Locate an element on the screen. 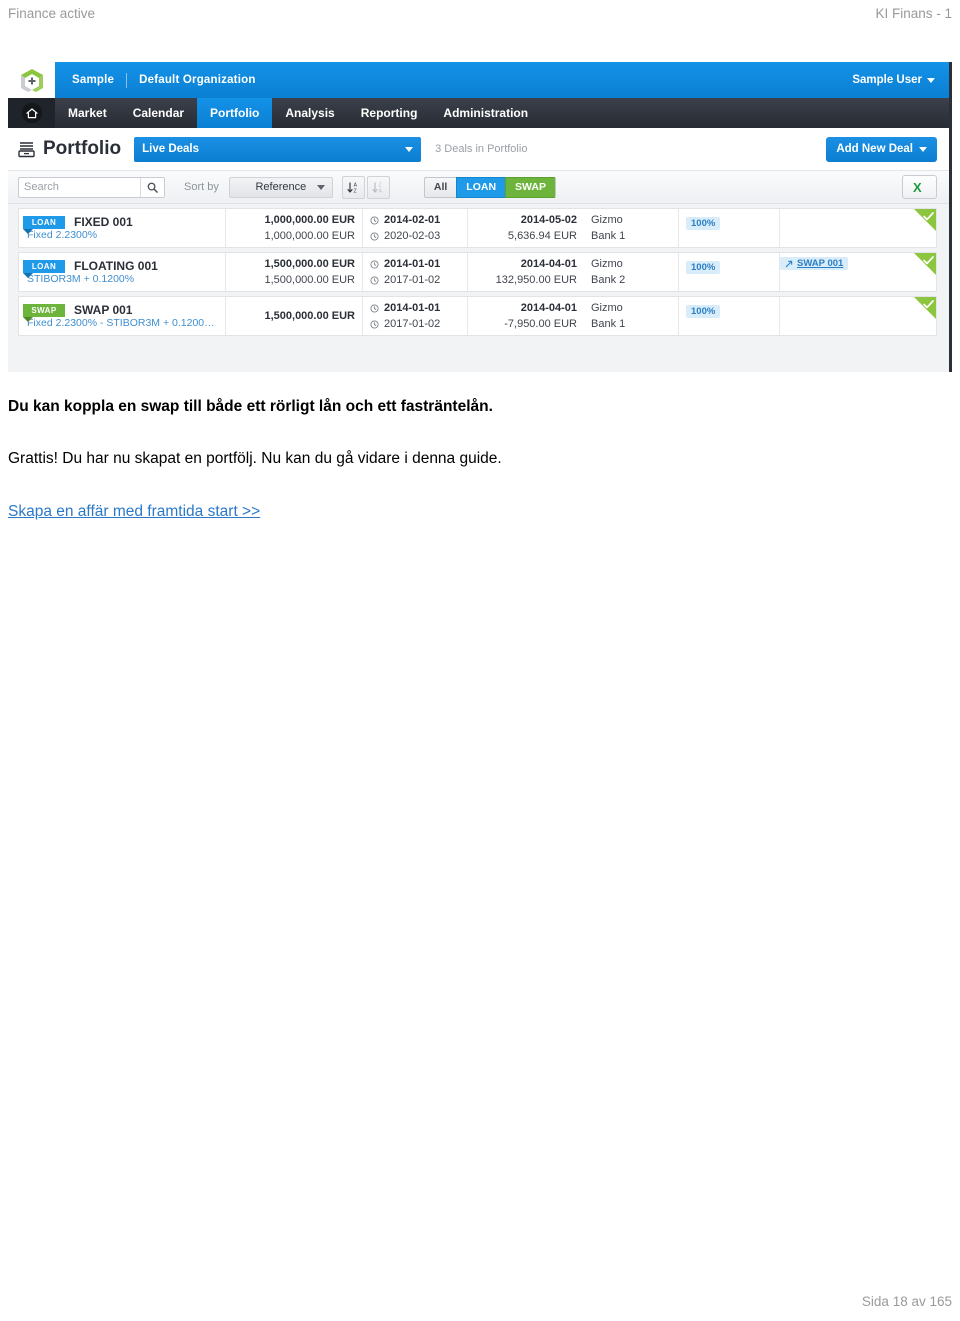  deal-scope-dropdown: Live Deals is located at coordinates (278, 149).